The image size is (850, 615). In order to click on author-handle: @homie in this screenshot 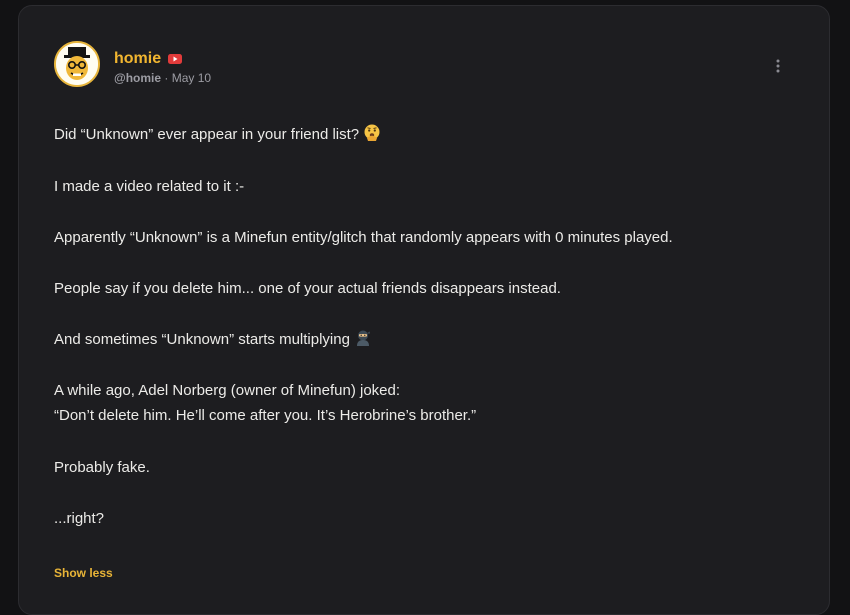, I will do `click(137, 78)`.